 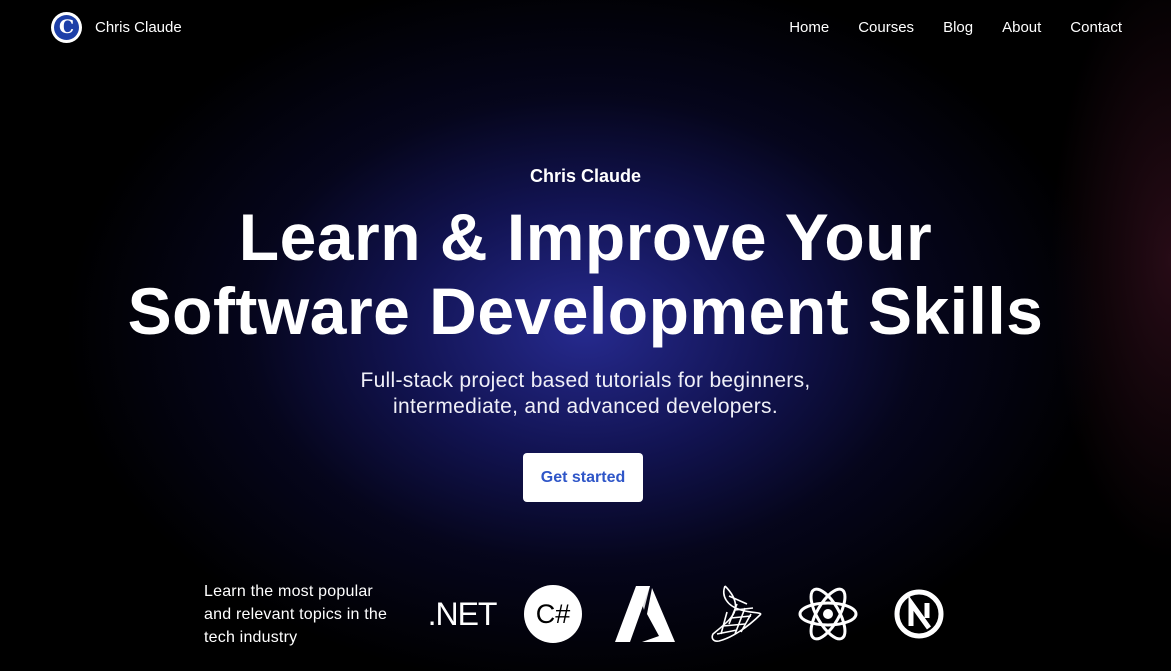 I want to click on brand-name: Chris Claude, so click(x=138, y=27).